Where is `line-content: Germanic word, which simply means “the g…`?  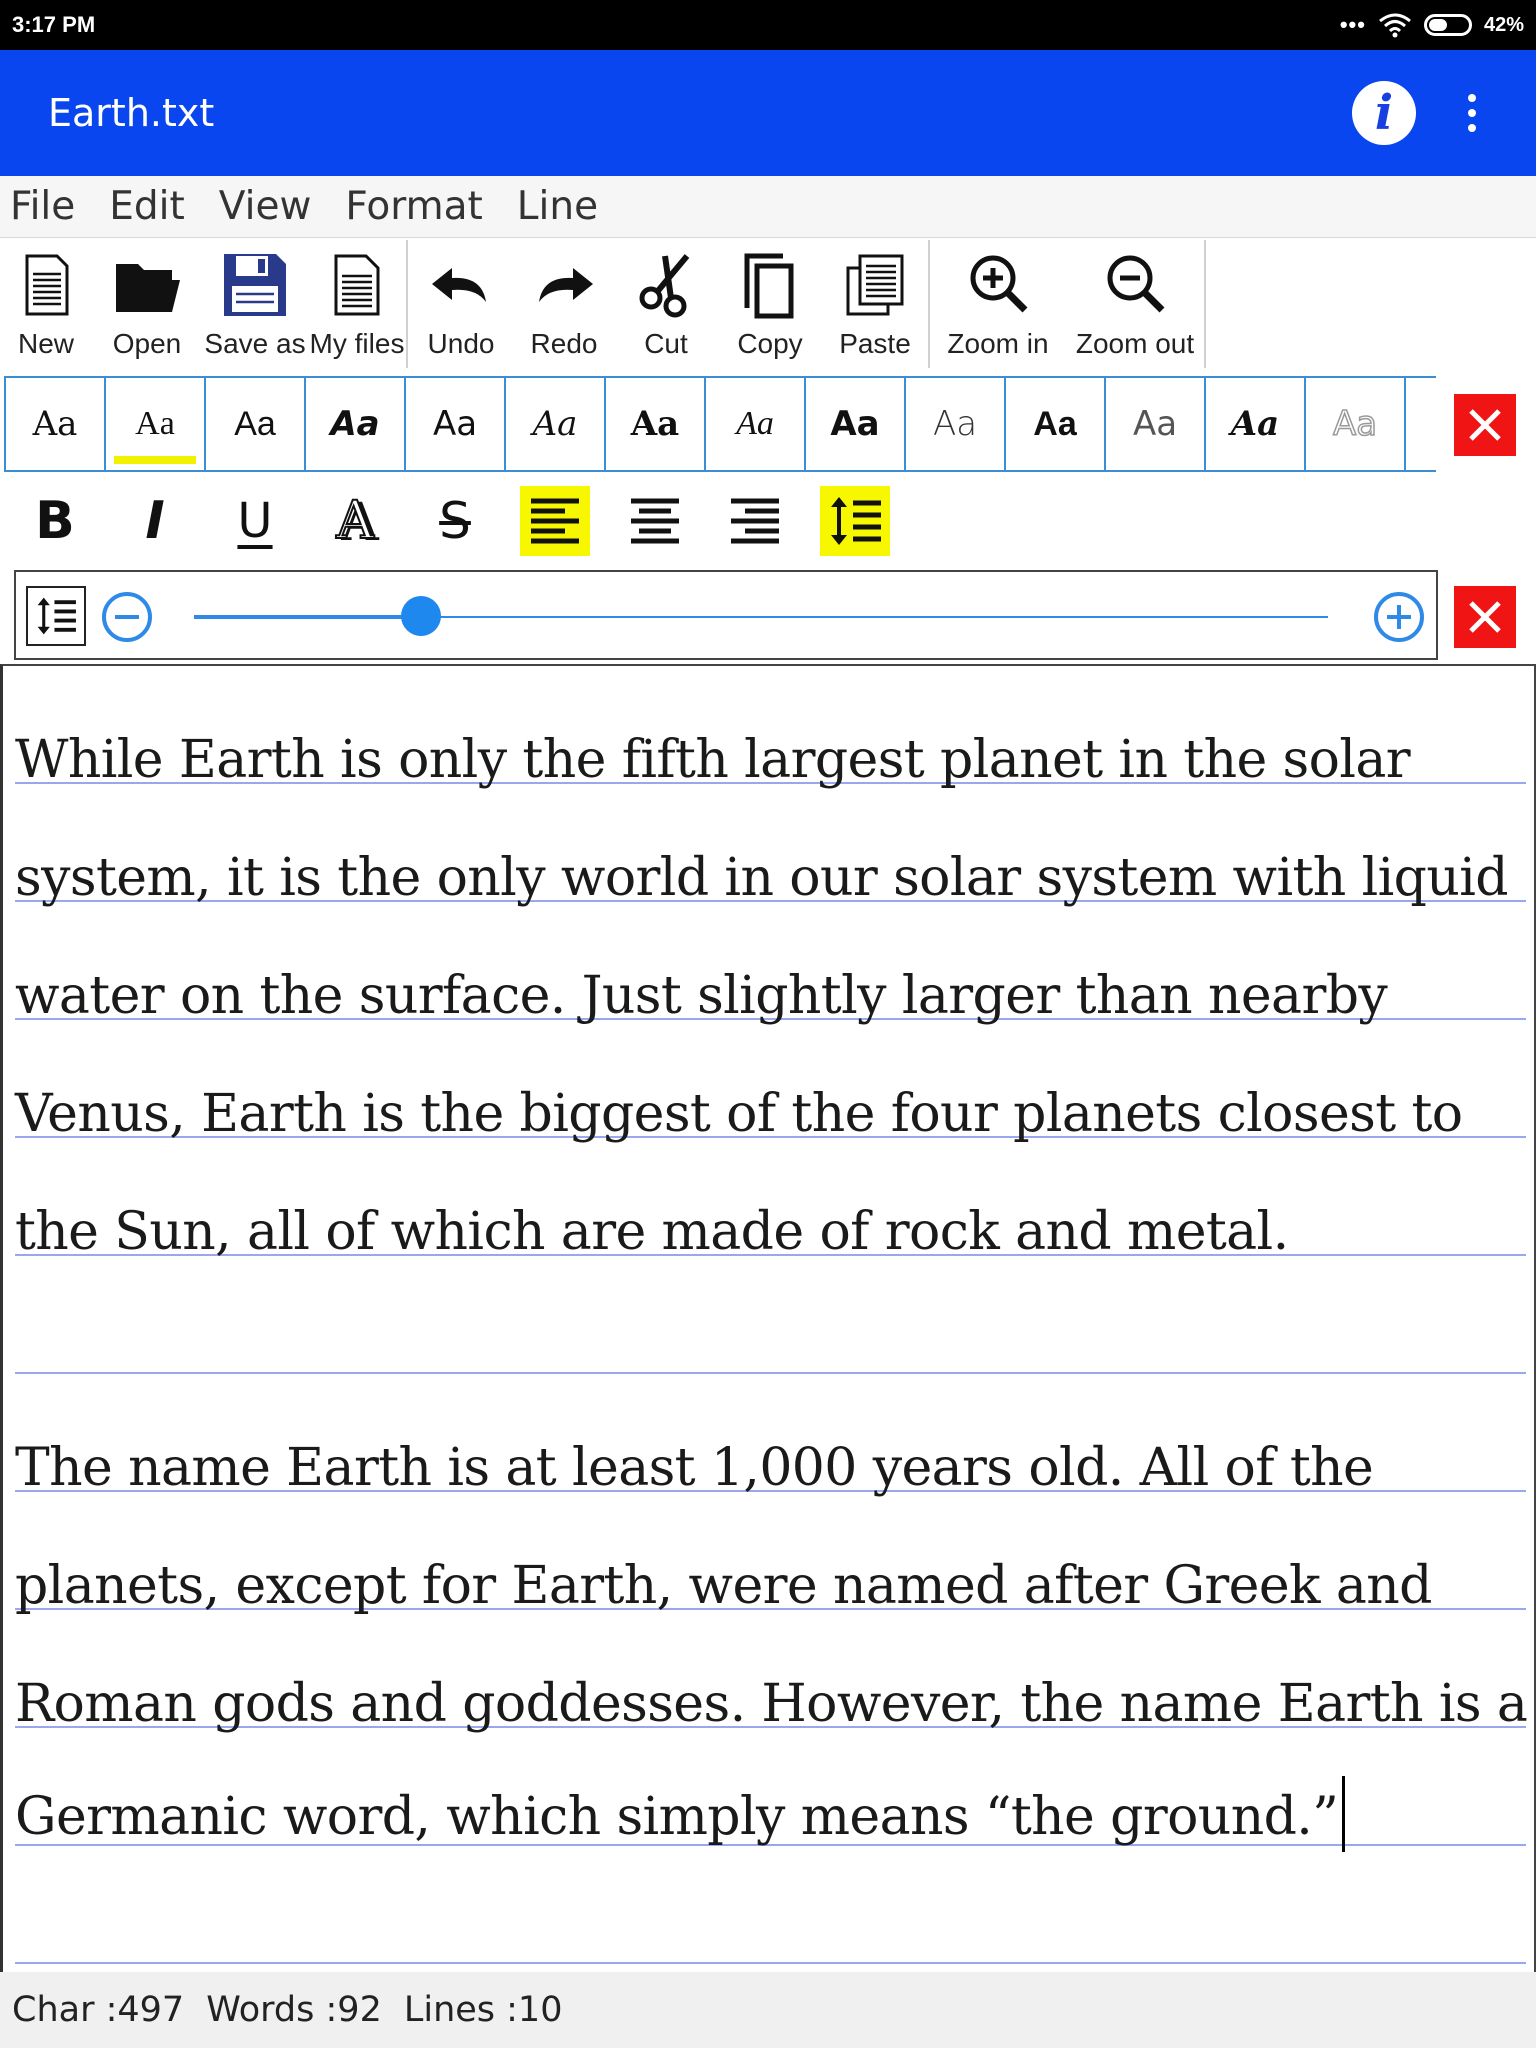 line-content: Germanic word, which simply means “the g… is located at coordinates (677, 1817).